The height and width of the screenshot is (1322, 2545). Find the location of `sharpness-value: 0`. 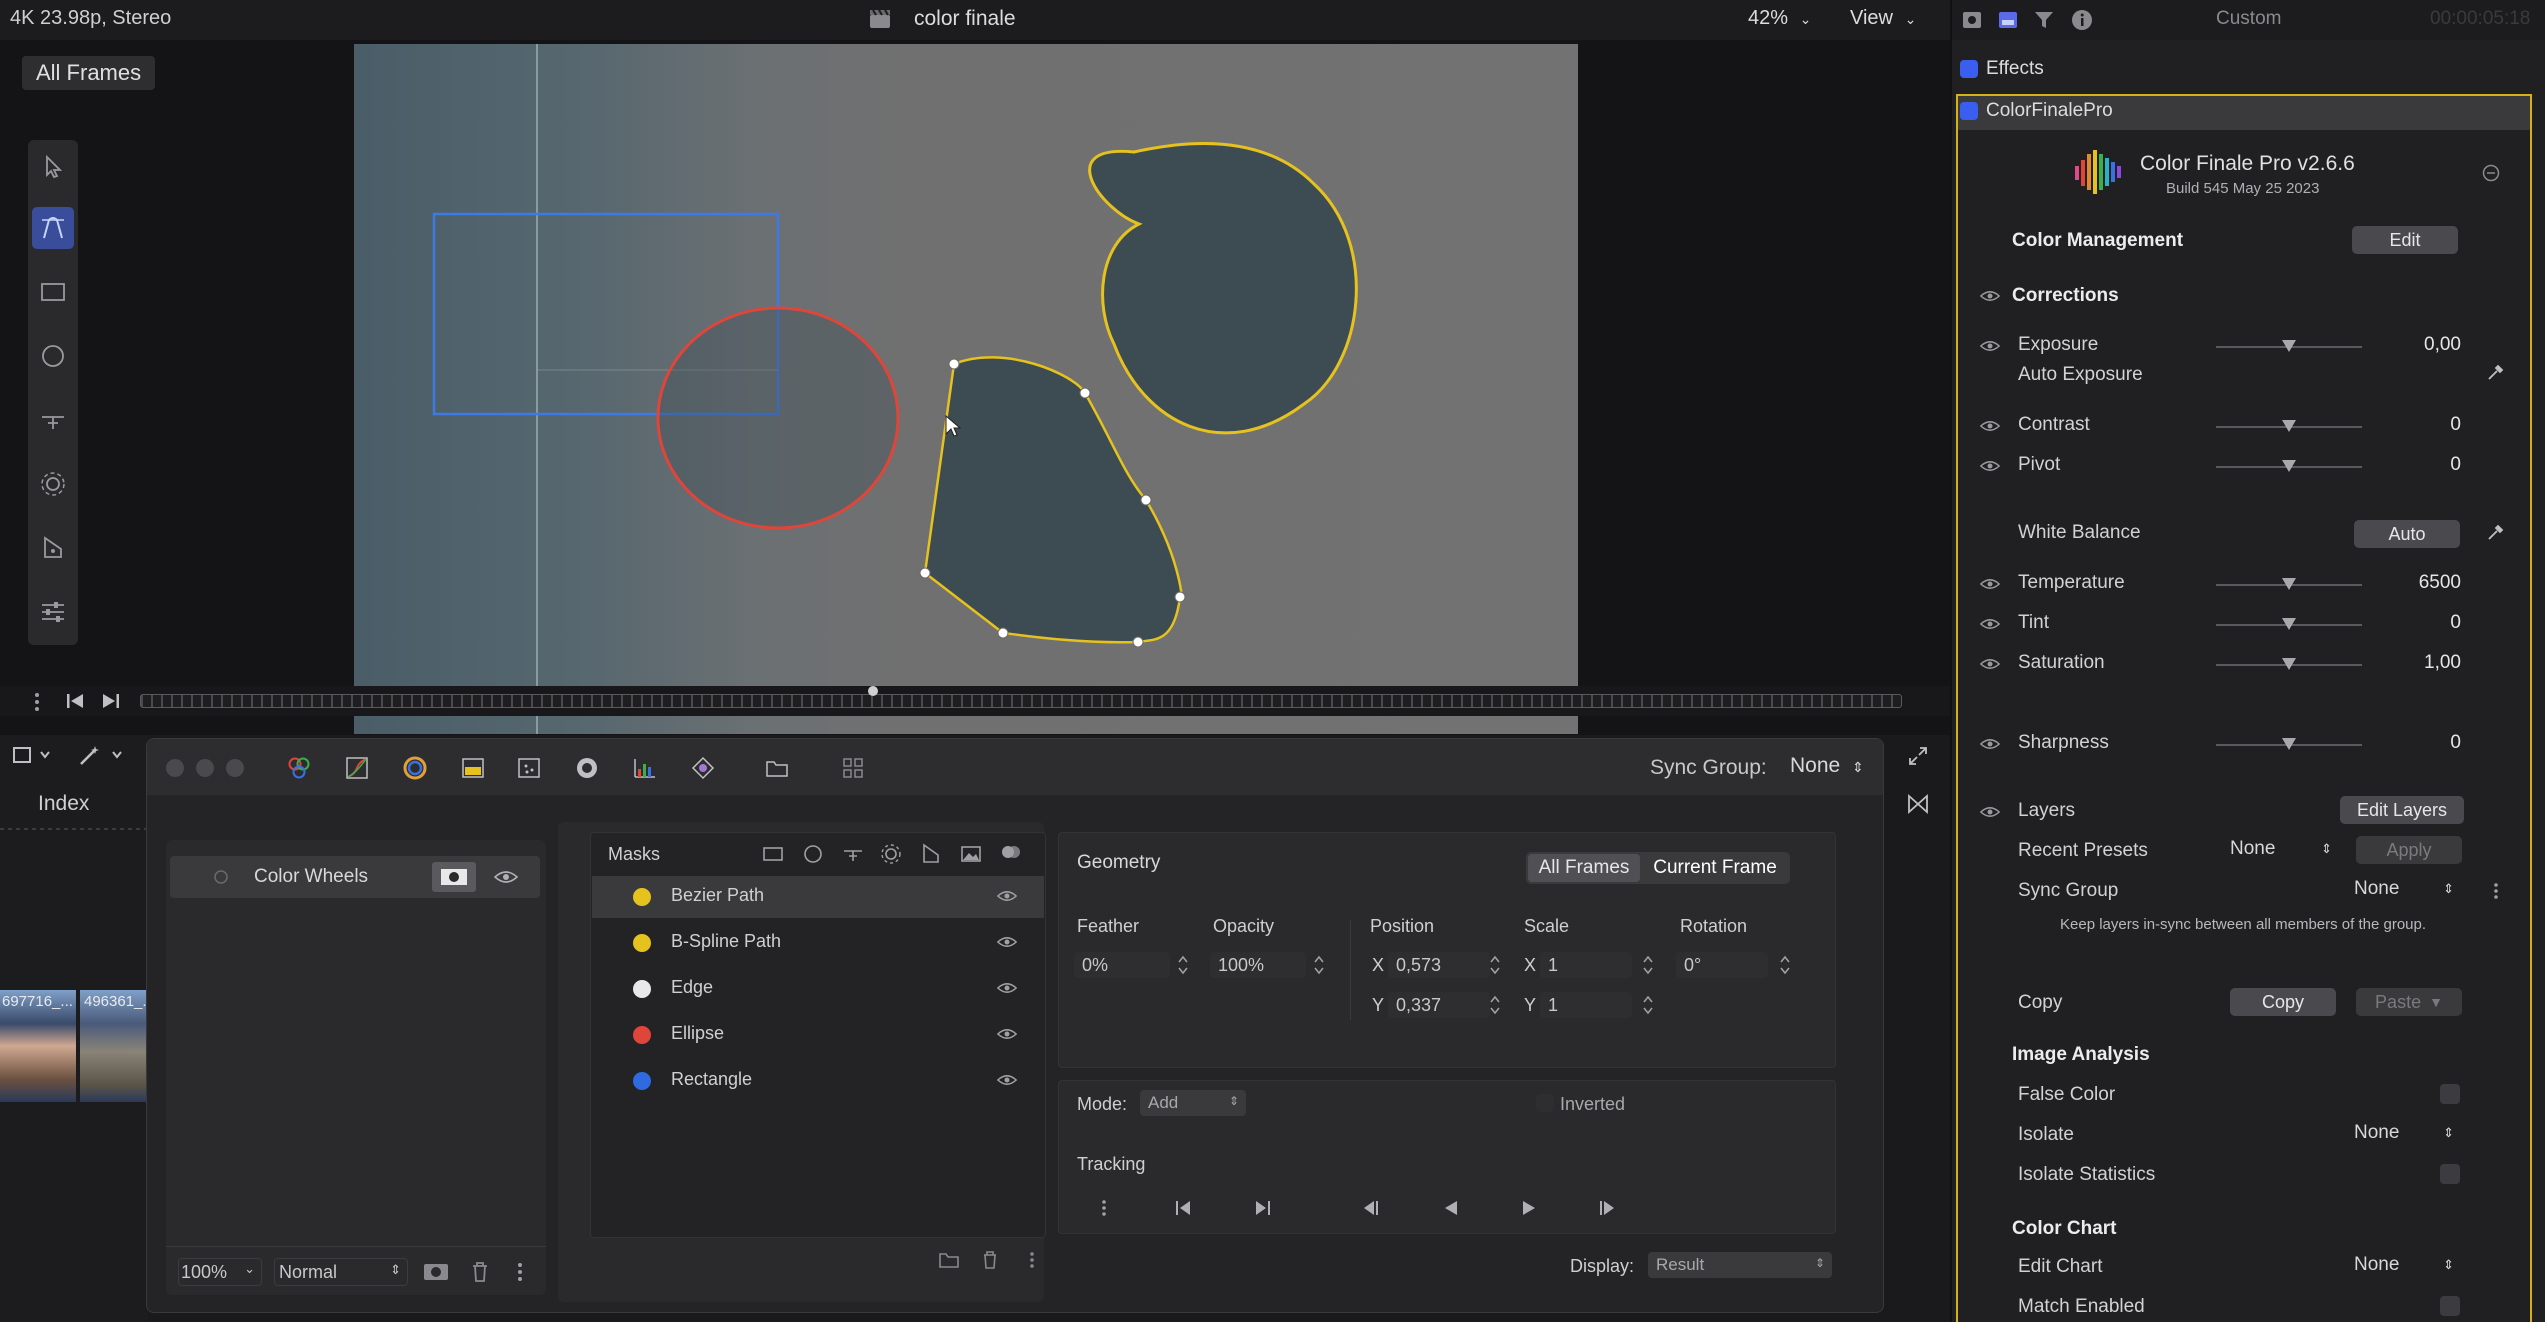

sharpness-value: 0 is located at coordinates (2455, 743).